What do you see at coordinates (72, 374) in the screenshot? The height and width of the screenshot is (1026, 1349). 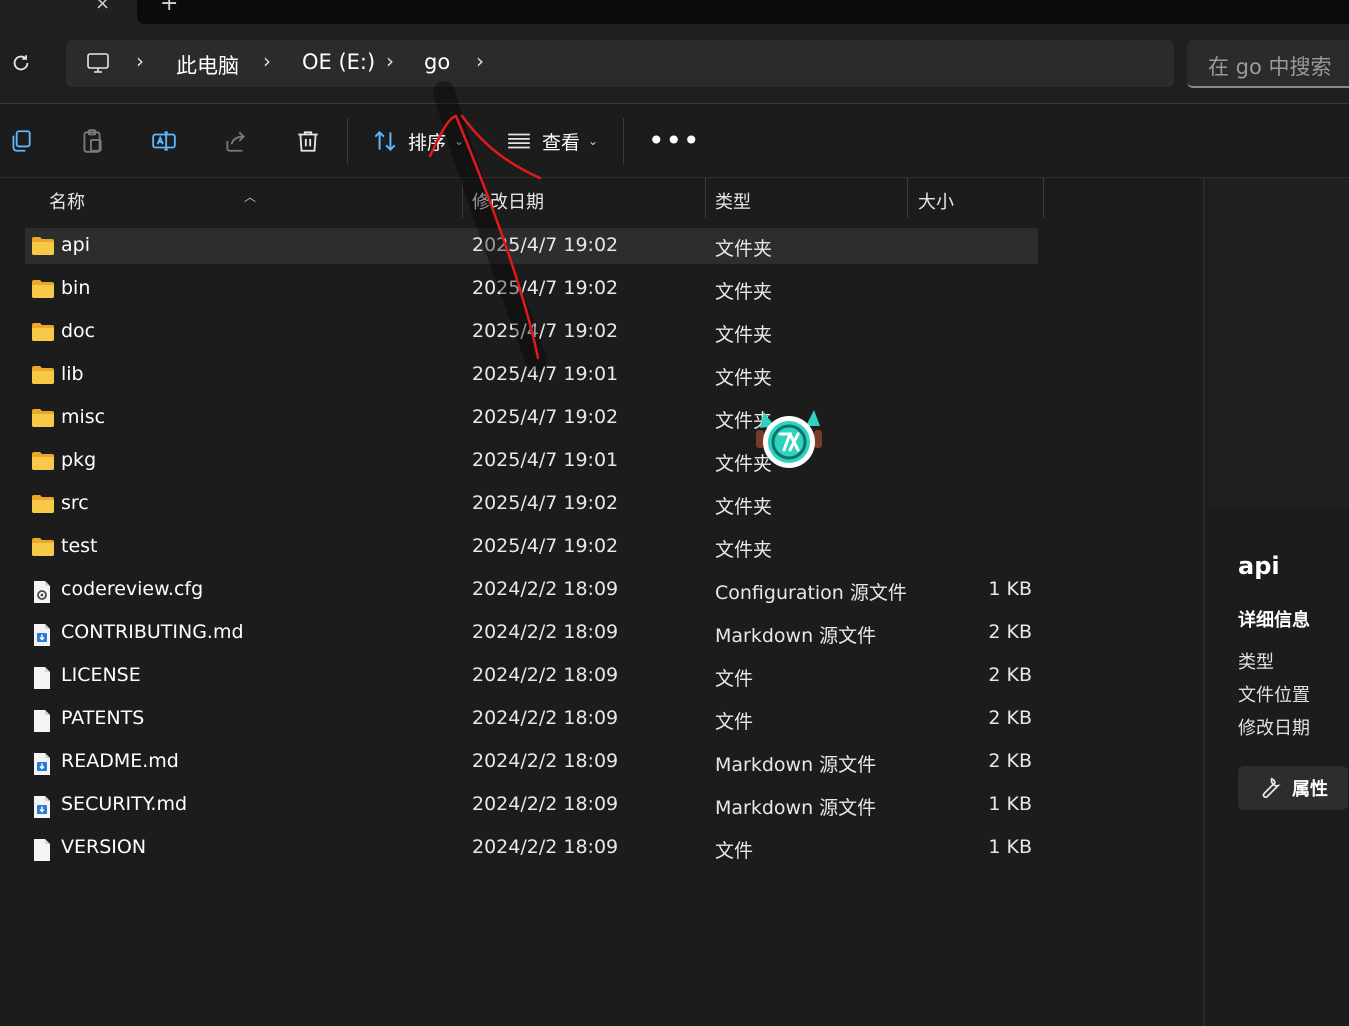 I see `file-name: lib` at bounding box center [72, 374].